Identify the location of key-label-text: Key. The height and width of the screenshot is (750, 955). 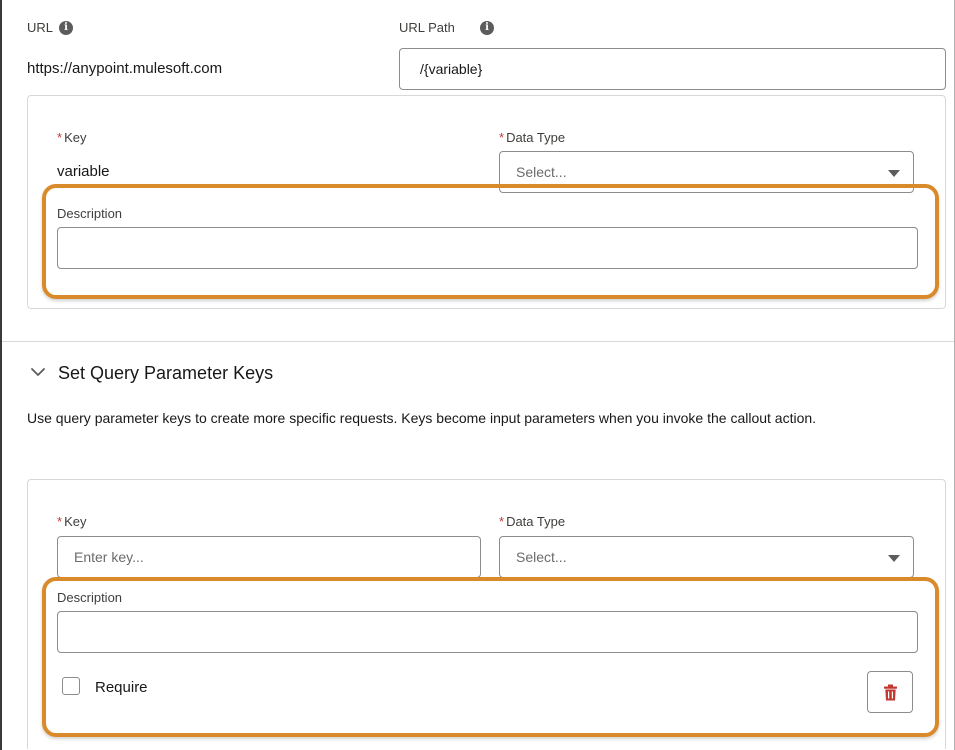
(75, 137).